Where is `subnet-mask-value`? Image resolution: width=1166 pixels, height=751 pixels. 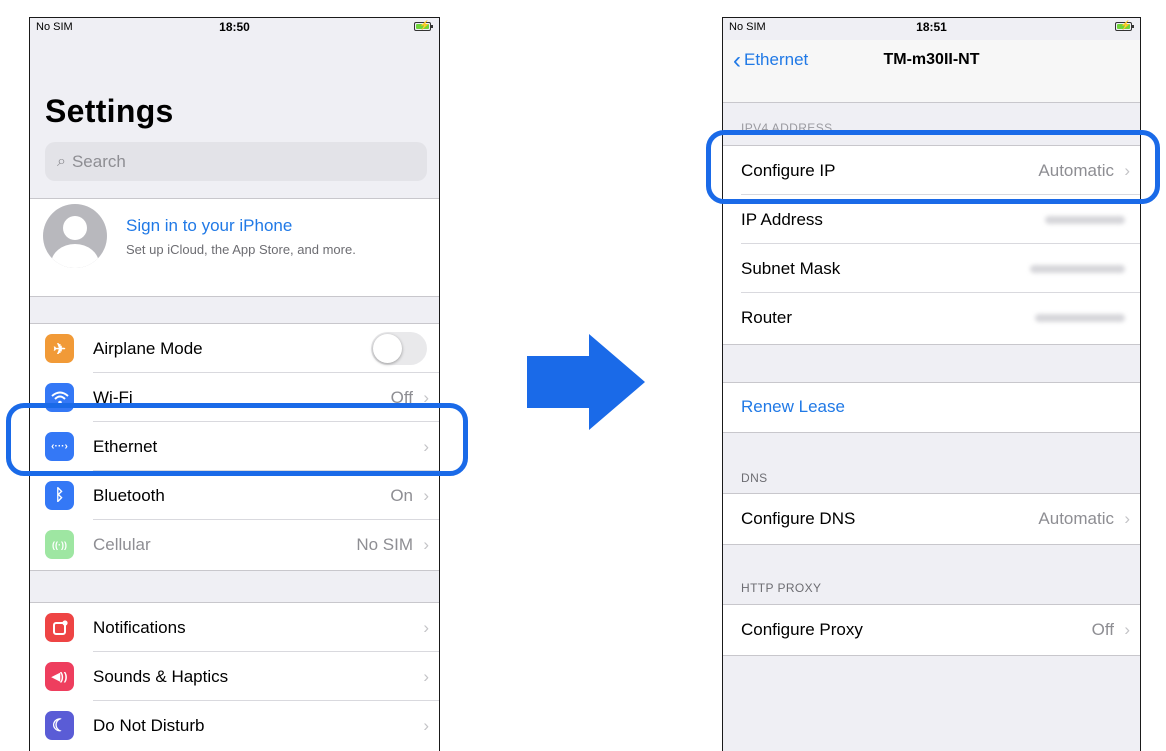
subnet-mask-value is located at coordinates (1077, 268).